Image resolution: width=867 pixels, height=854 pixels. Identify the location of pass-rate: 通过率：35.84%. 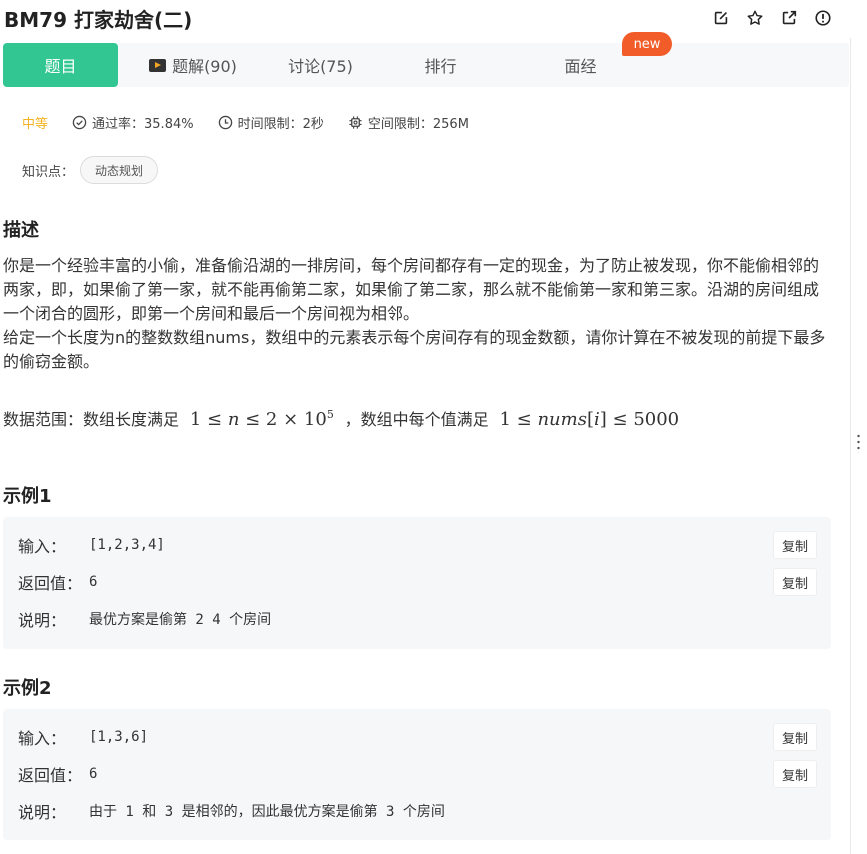
(133, 122).